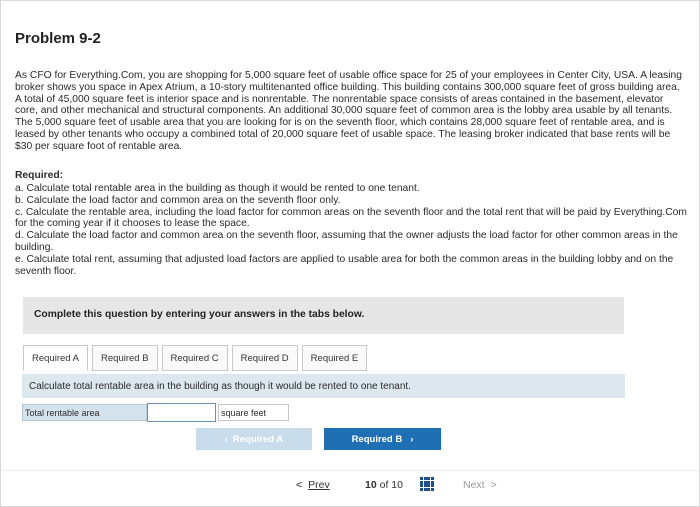 The height and width of the screenshot is (507, 700). I want to click on tab-required-c: Required C, so click(194, 358).